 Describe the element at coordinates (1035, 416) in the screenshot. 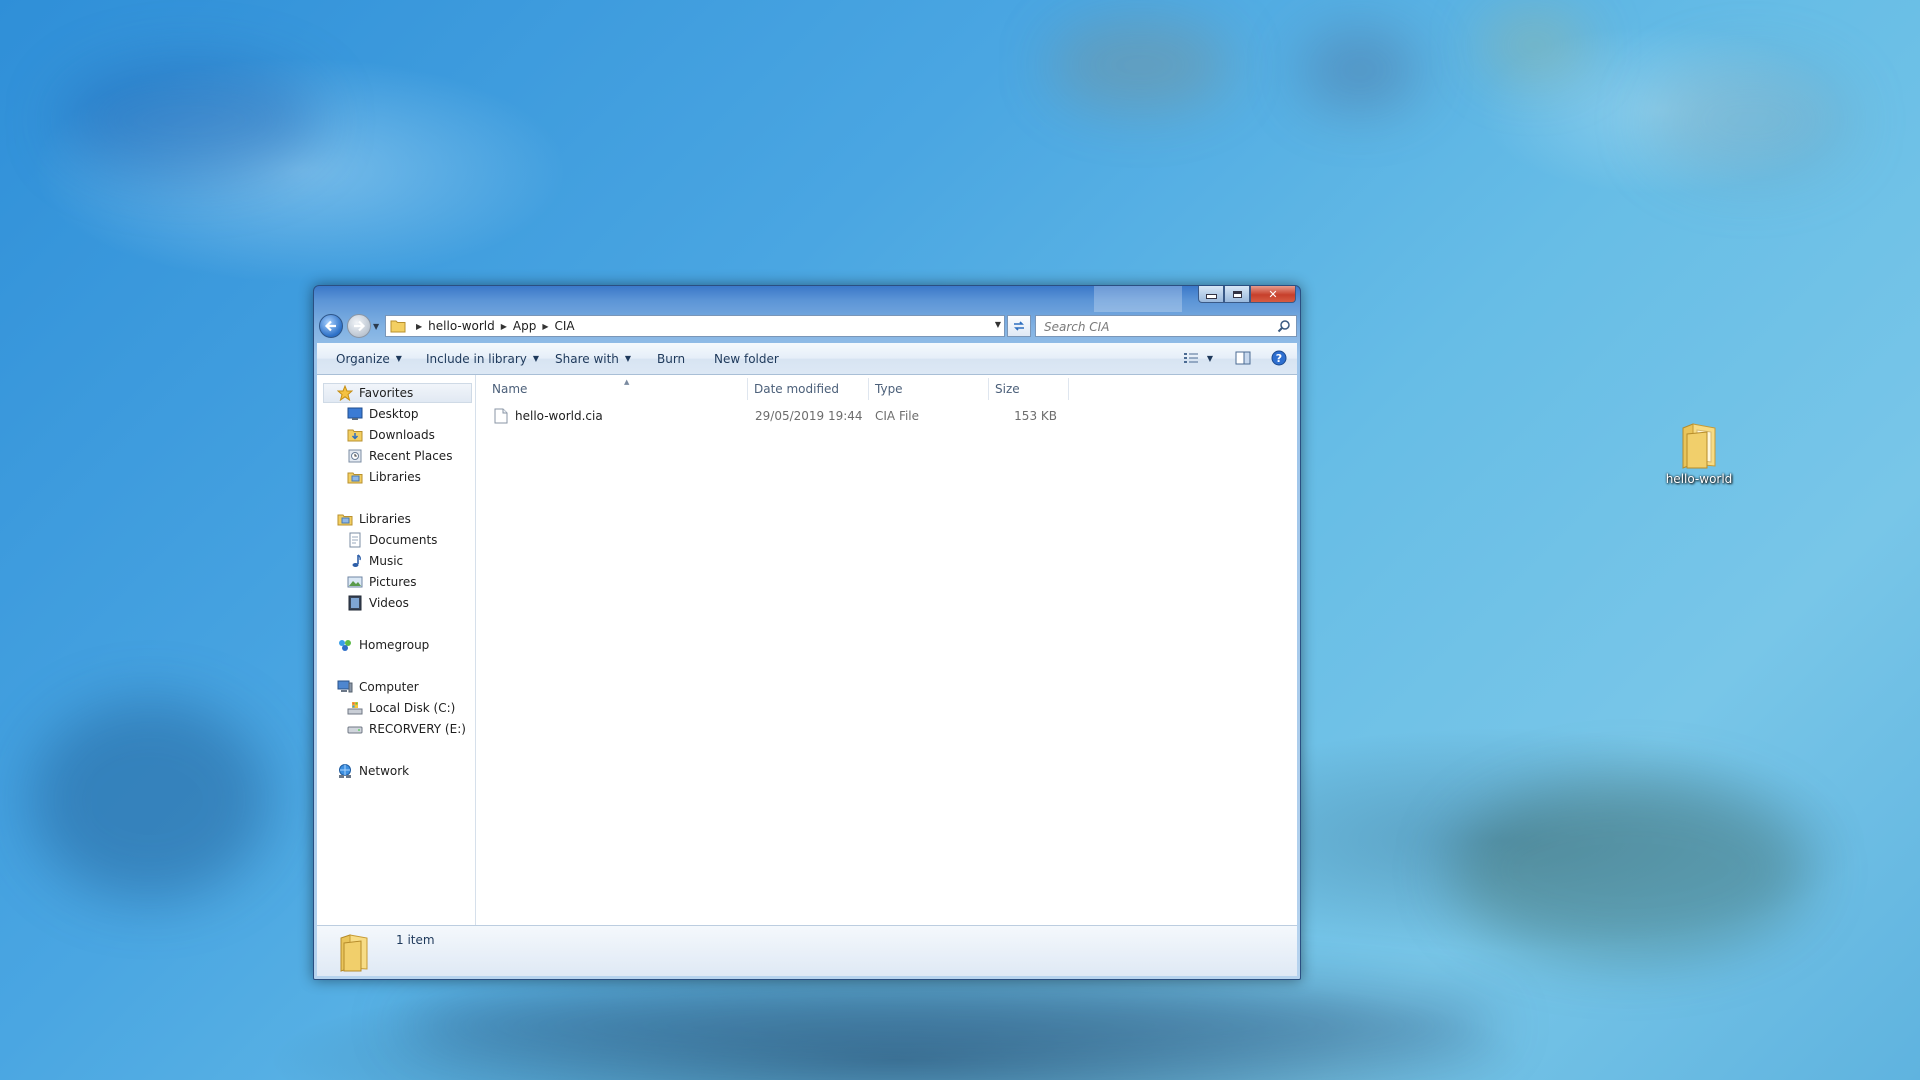

I see `file-size: 153 KB` at that location.